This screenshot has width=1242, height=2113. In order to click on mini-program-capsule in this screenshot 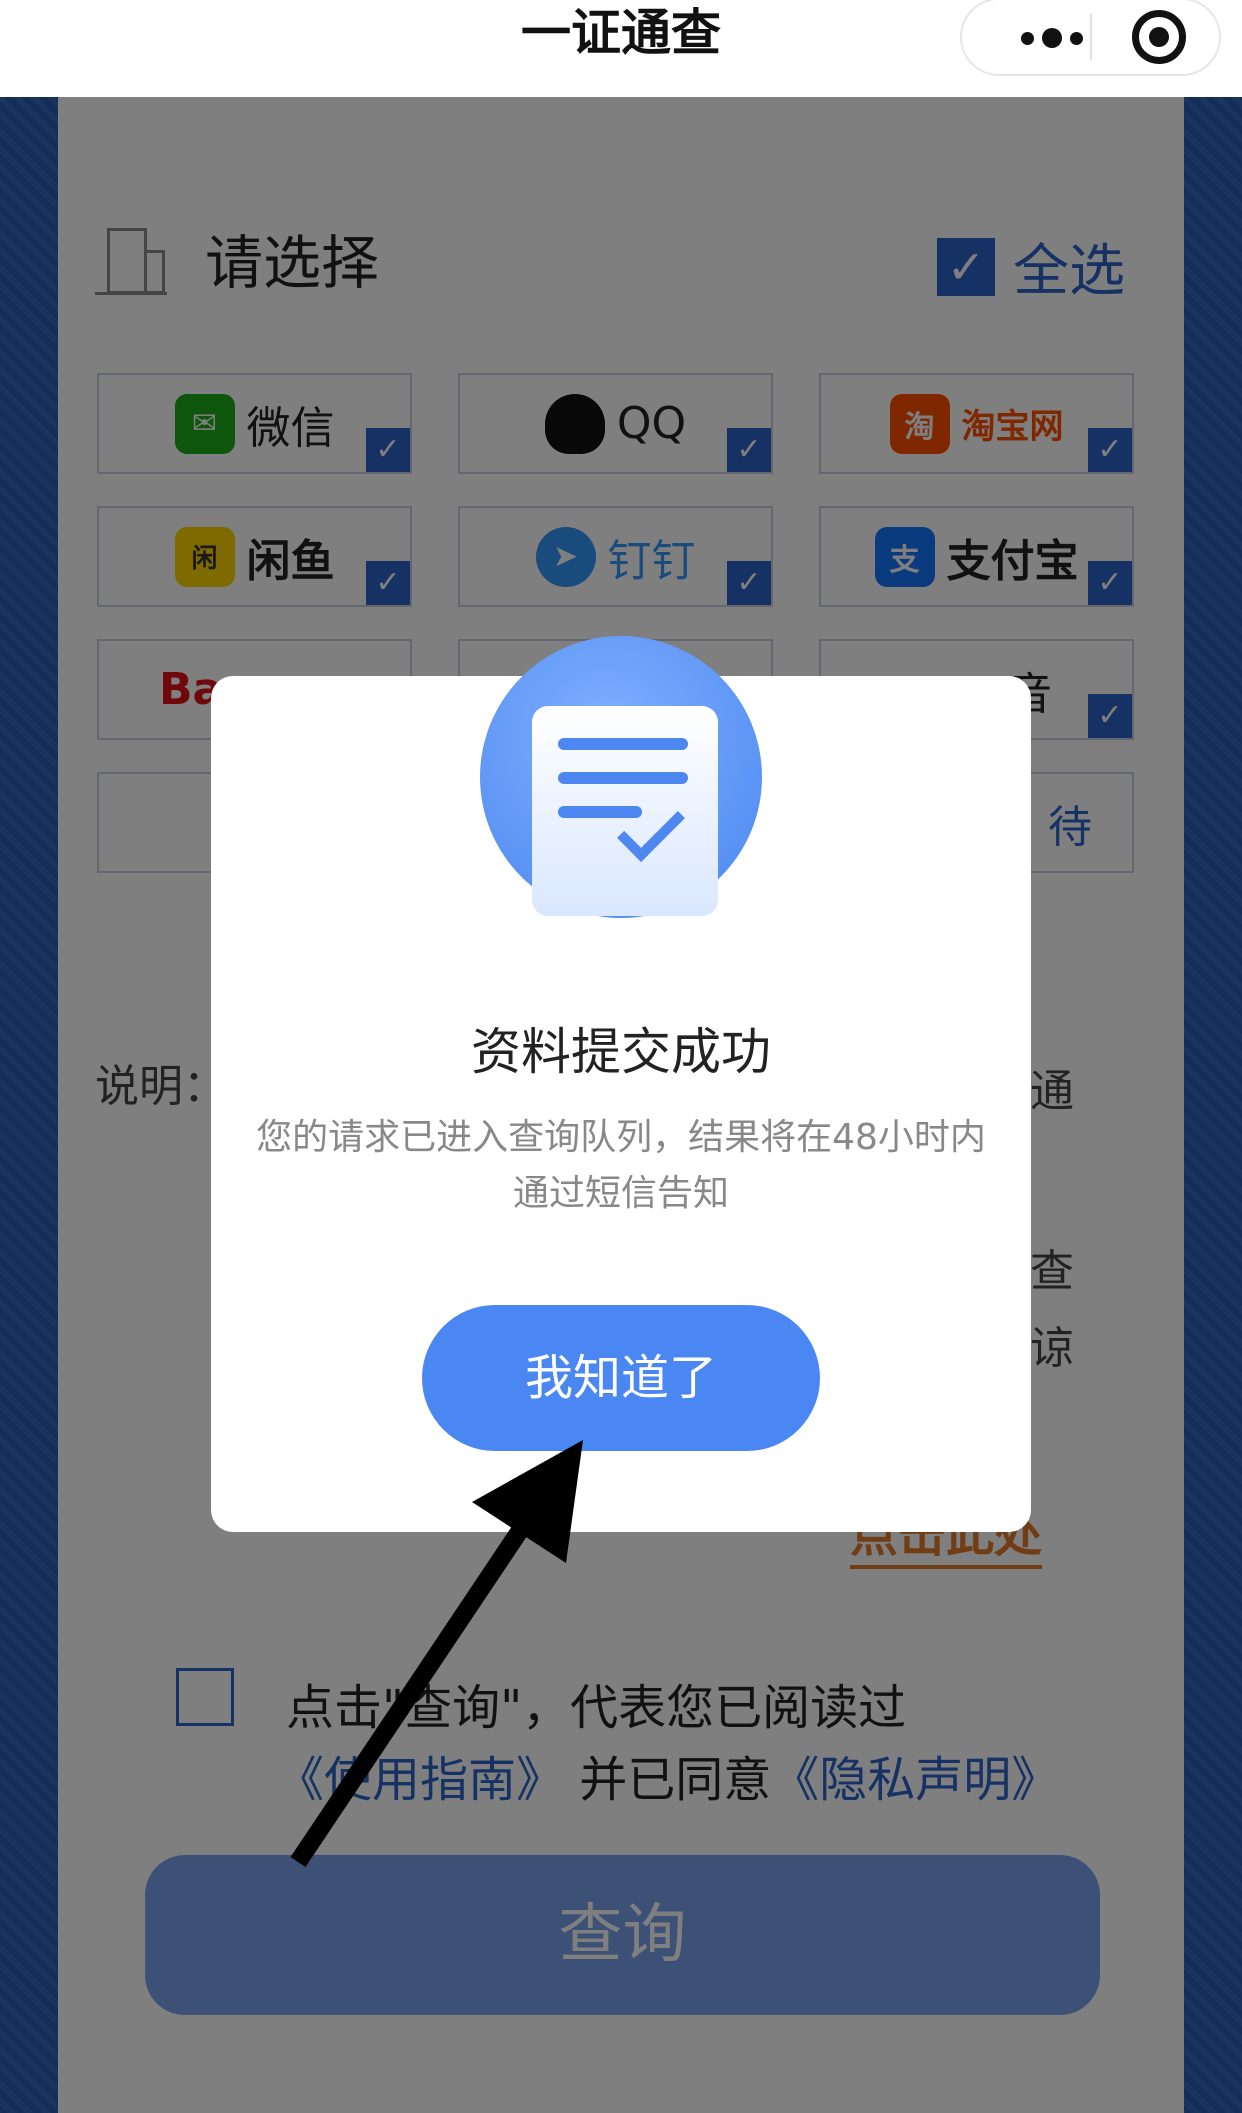, I will do `click(1090, 38)`.